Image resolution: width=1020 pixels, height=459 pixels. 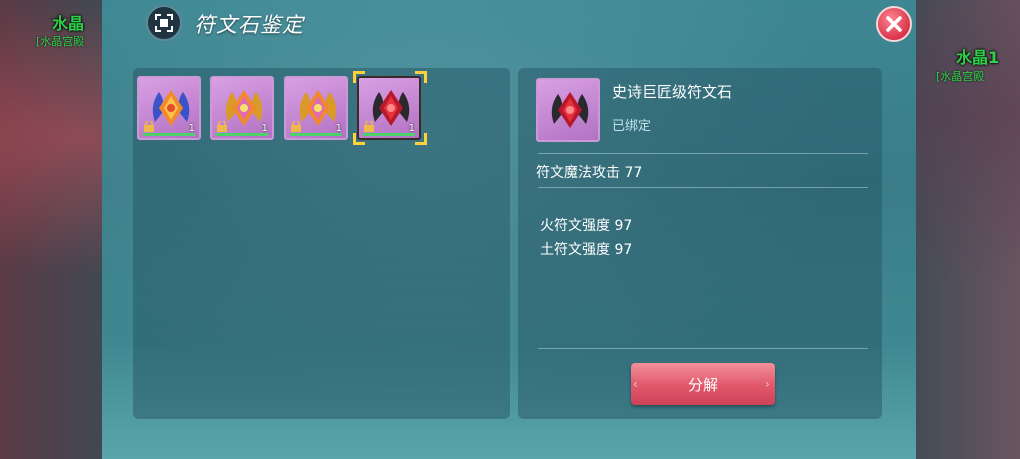 What do you see at coordinates (586, 250) in the screenshot?
I see `sub-stat: 土符文强度 97` at bounding box center [586, 250].